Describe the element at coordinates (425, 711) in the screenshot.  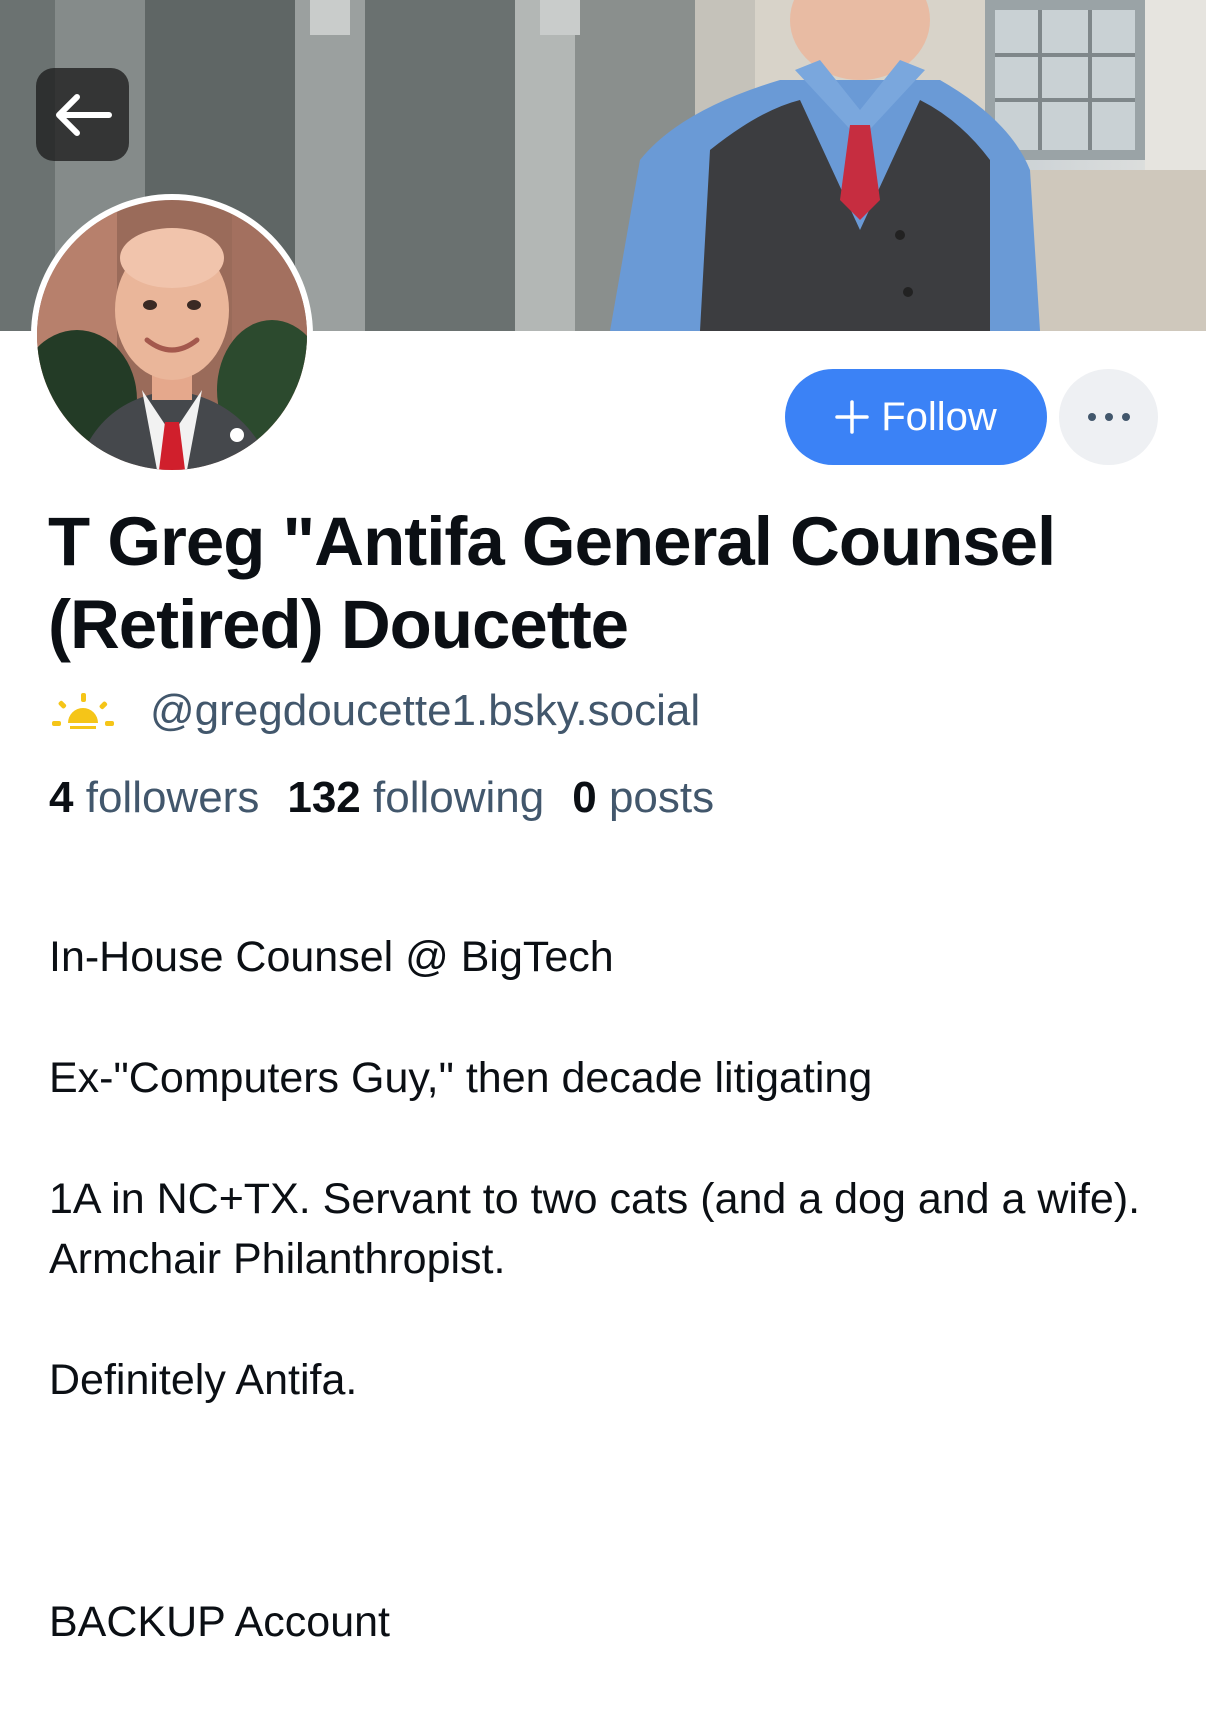
I see `handle: @gregdoucette1.bsky.social` at that location.